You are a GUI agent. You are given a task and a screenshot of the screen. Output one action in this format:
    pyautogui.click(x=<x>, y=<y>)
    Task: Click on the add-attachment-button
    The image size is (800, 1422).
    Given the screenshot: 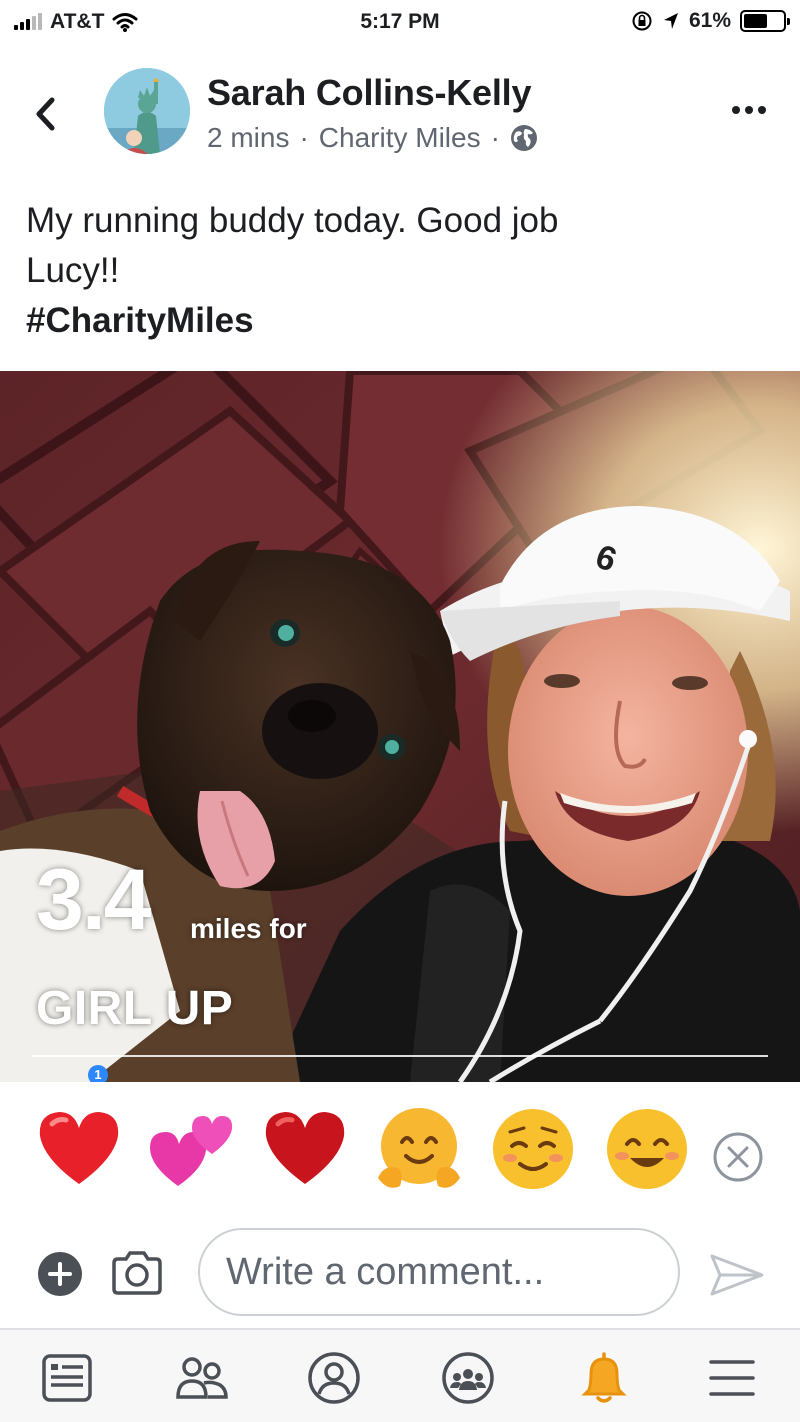 What is the action you would take?
    pyautogui.click(x=60, y=1274)
    